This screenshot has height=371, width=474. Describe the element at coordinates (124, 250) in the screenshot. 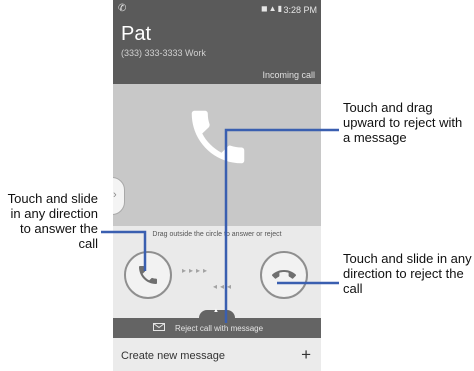

I see `answer-leader-line` at that location.